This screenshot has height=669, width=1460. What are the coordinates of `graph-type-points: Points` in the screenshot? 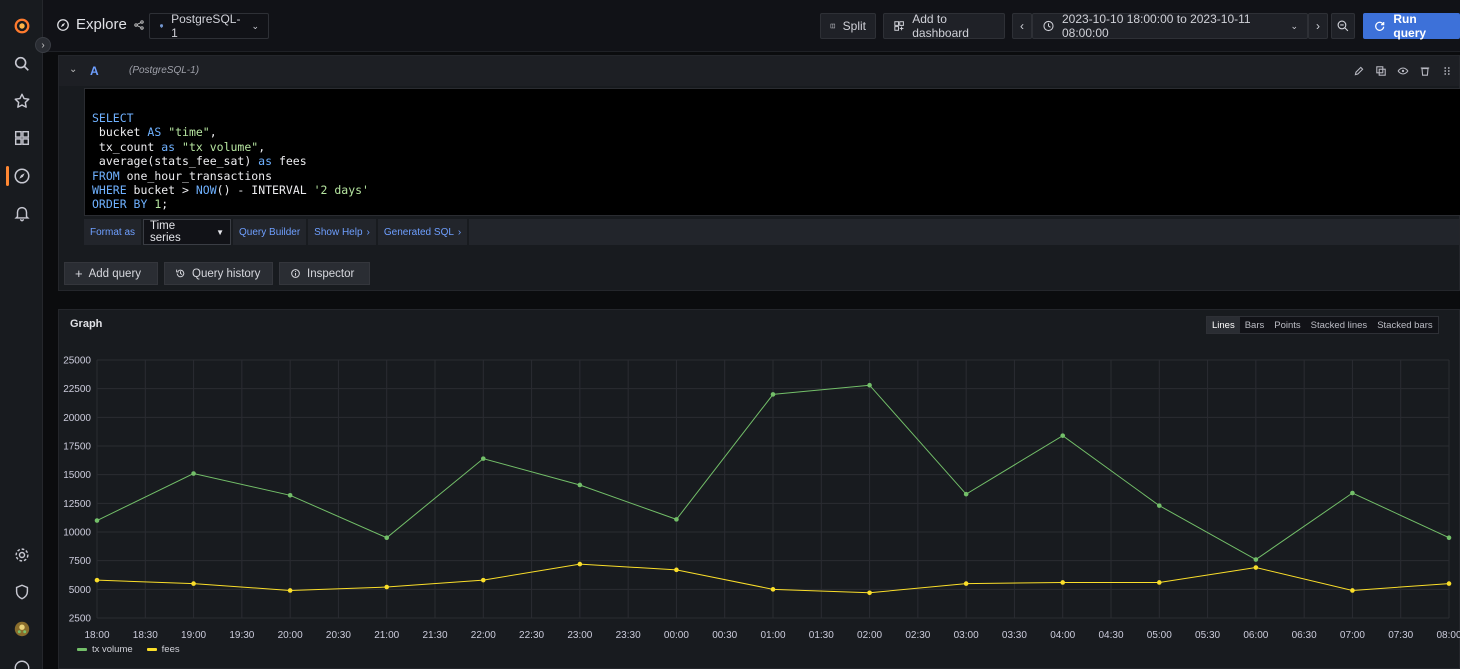 It's located at (1287, 325).